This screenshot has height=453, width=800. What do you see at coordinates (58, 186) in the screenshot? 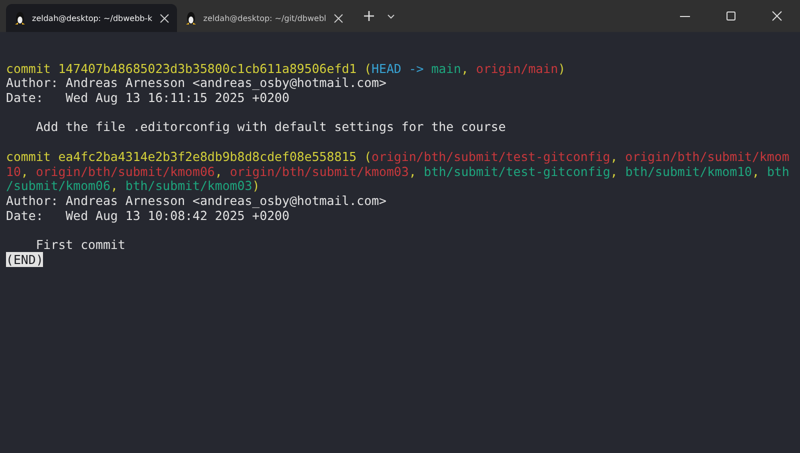
I see `output-text: /submit/kmom06` at bounding box center [58, 186].